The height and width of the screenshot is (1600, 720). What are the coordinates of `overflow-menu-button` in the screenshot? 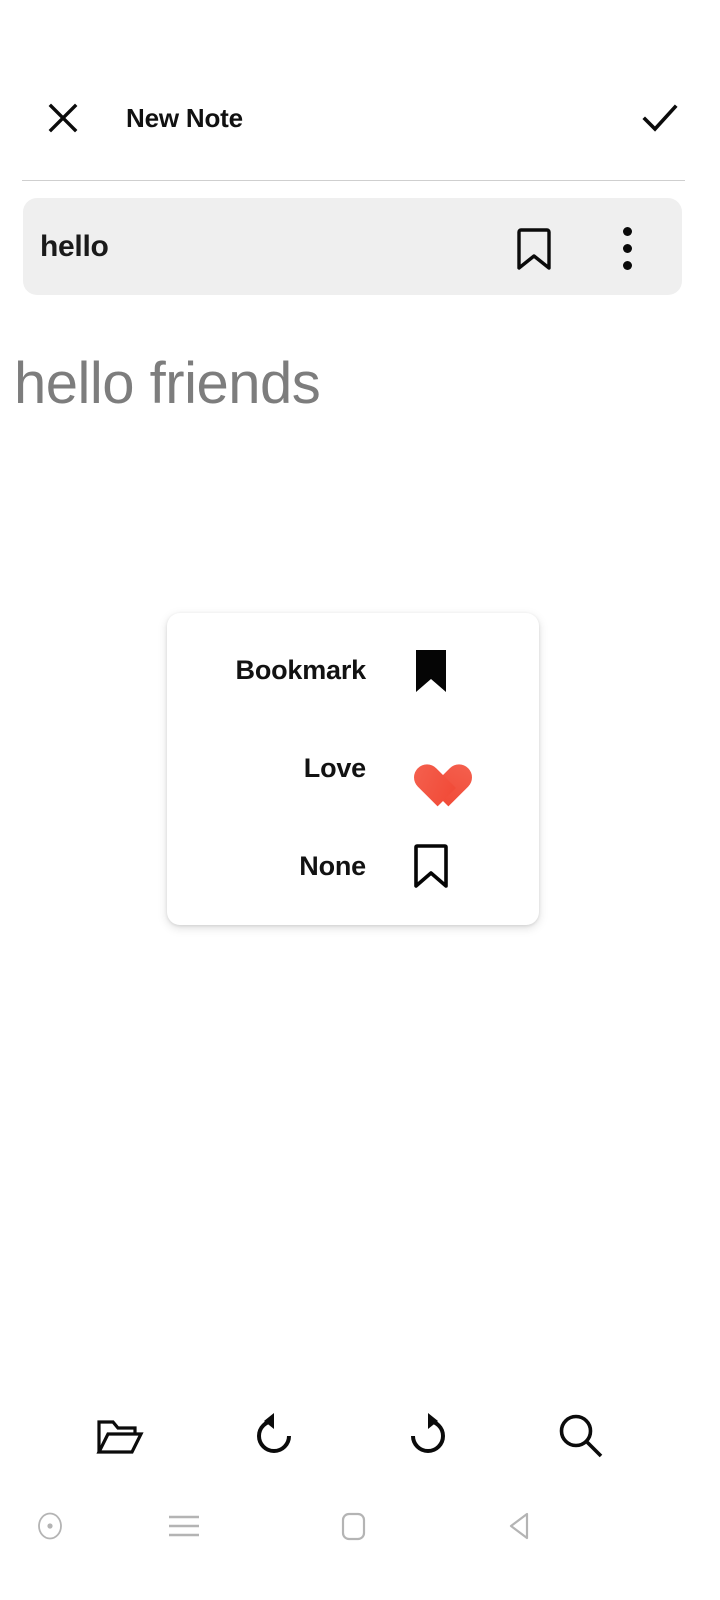 It's located at (627, 248).